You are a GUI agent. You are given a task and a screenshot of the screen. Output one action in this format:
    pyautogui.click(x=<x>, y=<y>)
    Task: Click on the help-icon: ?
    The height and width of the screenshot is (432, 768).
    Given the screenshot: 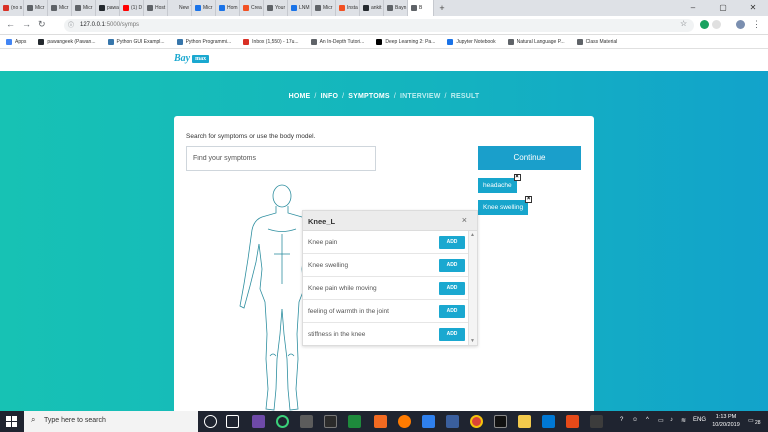 What is the action you would take?
    pyautogui.click(x=621, y=420)
    